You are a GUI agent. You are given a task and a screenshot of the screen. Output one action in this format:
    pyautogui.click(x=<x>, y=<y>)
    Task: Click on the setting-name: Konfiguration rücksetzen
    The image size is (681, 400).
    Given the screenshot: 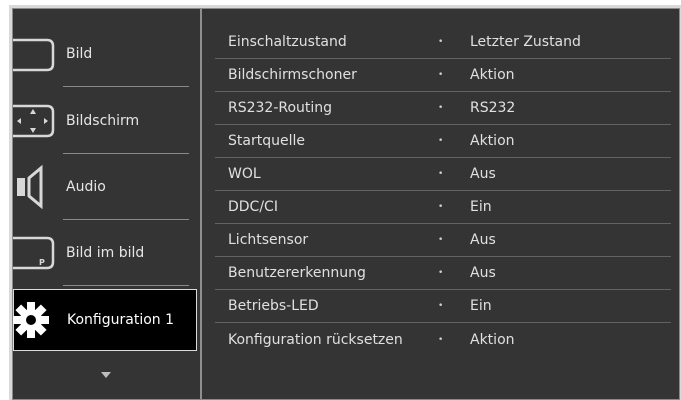 What is the action you would take?
    pyautogui.click(x=315, y=339)
    